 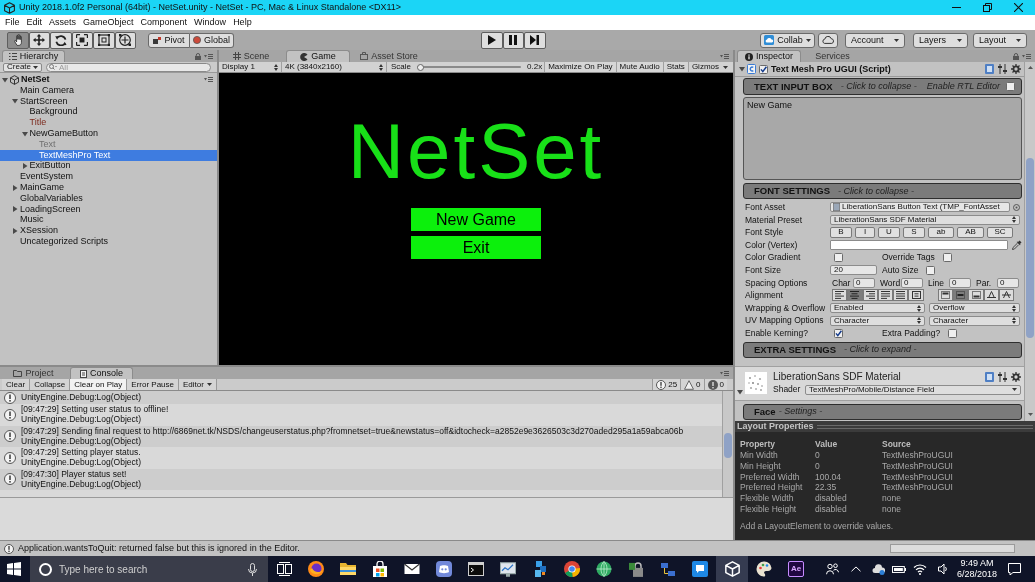 What do you see at coordinates (53, 112) in the screenshot?
I see `tree-item: Background` at bounding box center [53, 112].